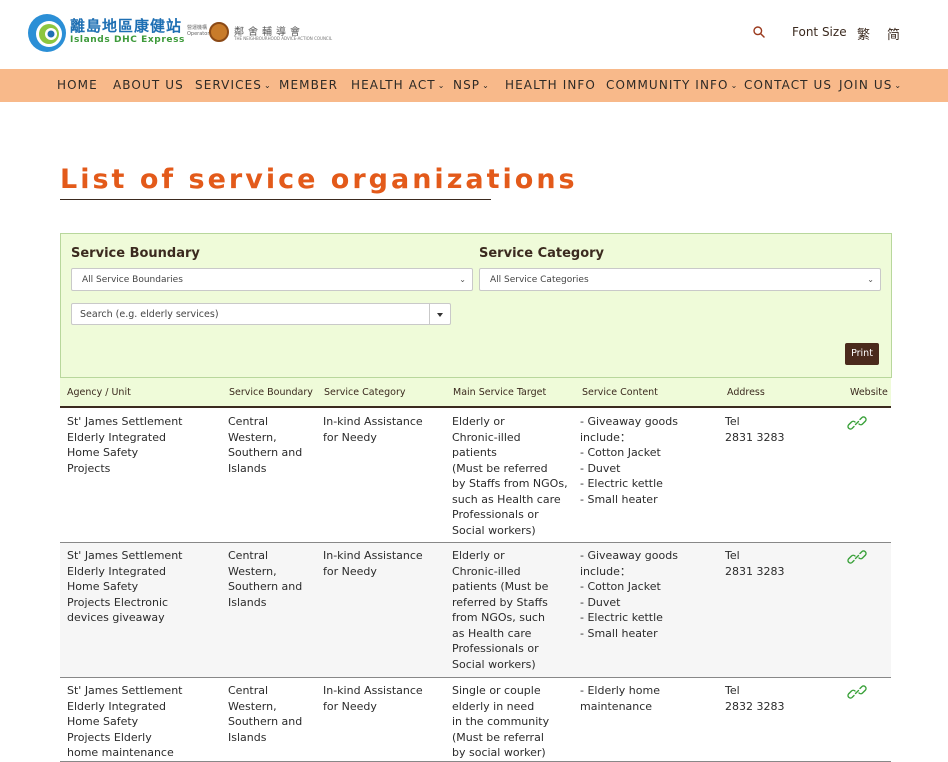 The height and width of the screenshot is (762, 948). Describe the element at coordinates (109, 737) in the screenshot. I see `cell-agency-line: Projects Elderly` at that location.